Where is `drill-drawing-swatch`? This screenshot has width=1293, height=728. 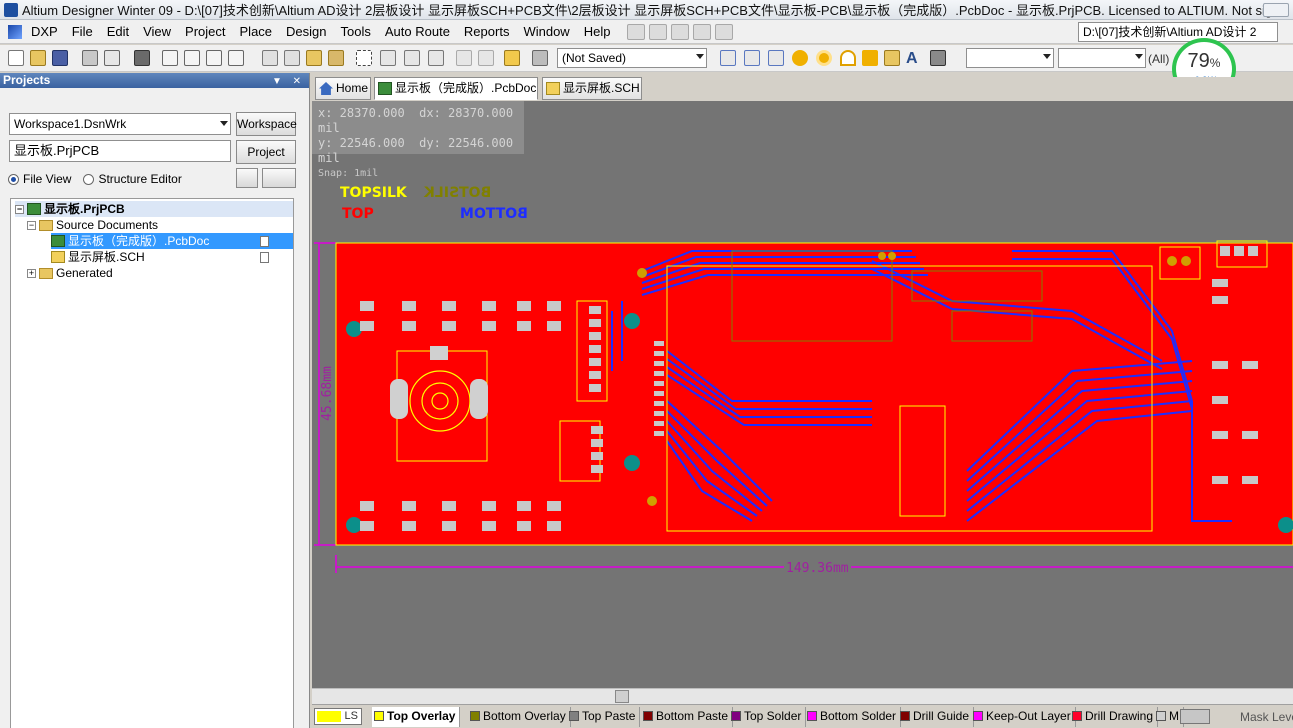
drill-drawing-swatch is located at coordinates (1077, 716).